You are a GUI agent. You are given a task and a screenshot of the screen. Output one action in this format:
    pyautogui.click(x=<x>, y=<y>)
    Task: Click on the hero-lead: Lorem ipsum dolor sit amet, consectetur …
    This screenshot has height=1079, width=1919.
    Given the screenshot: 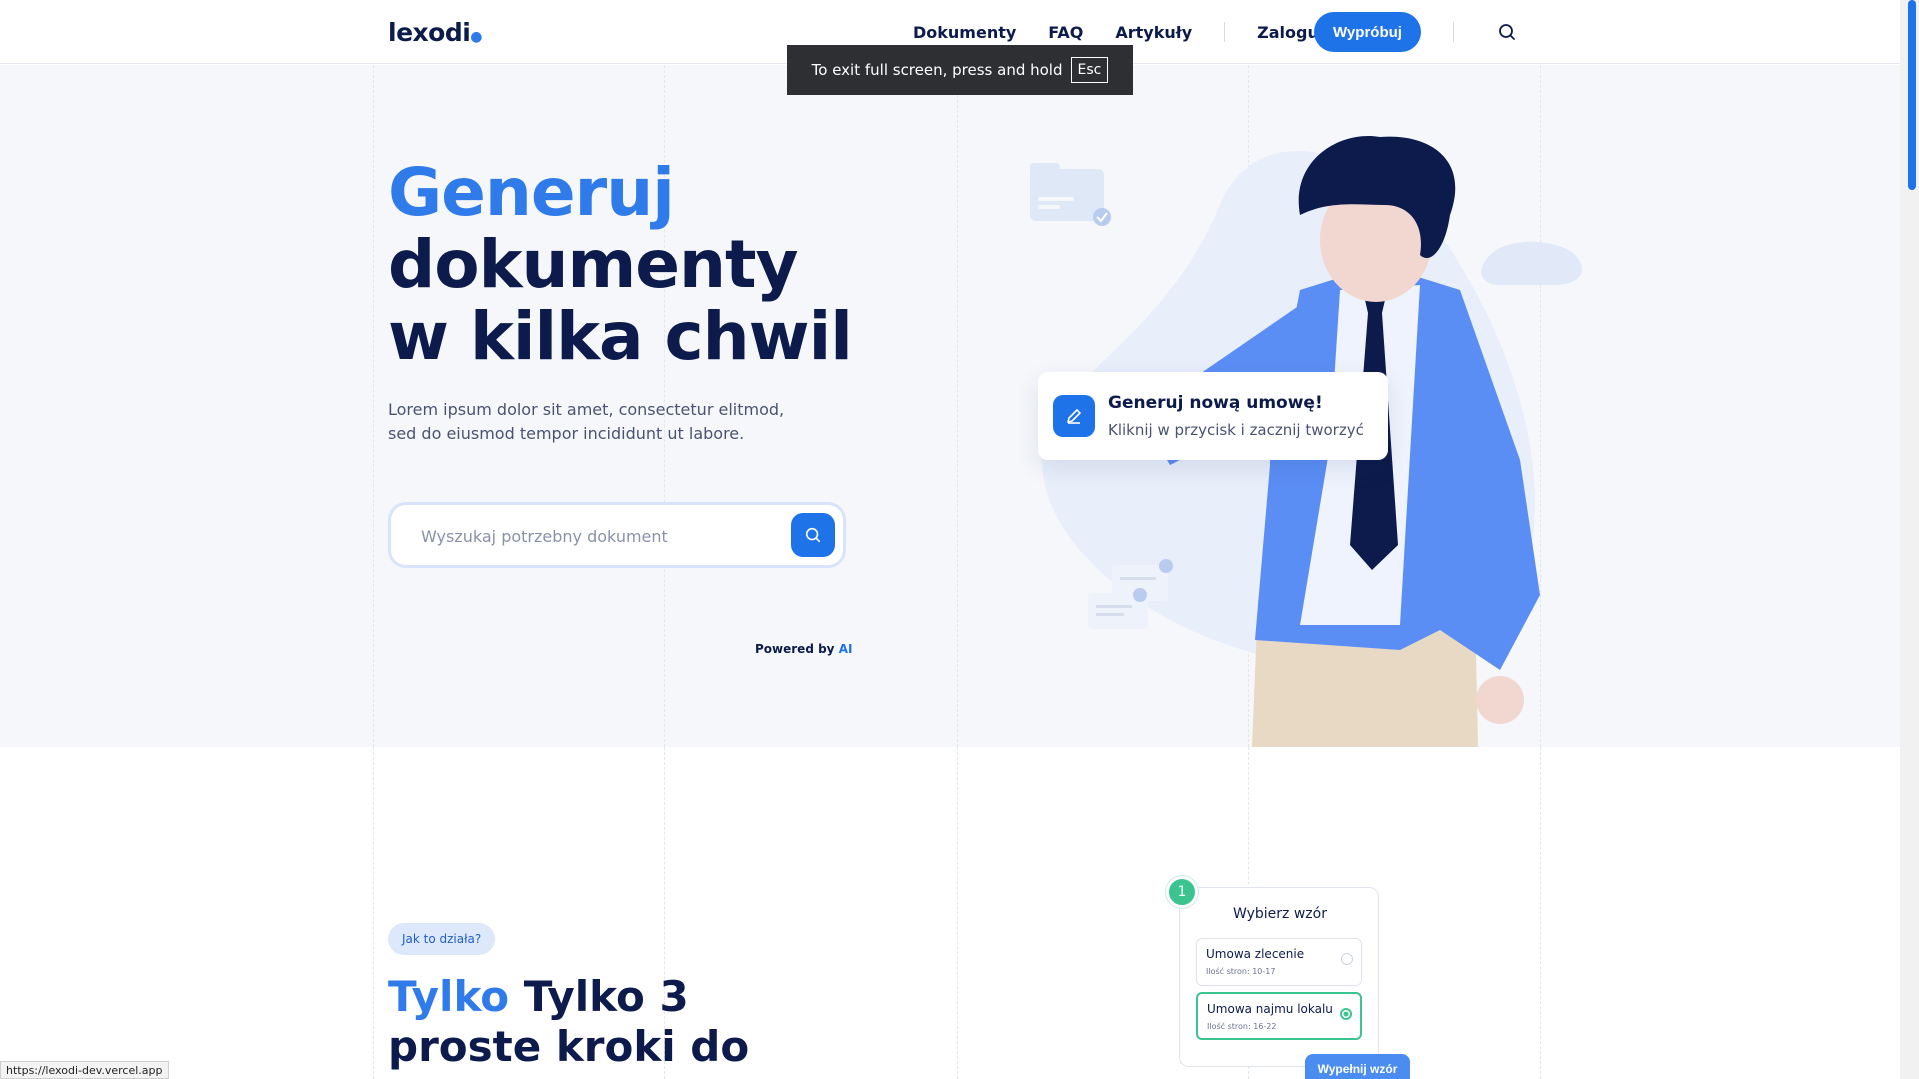 What is the action you would take?
    pyautogui.click(x=598, y=422)
    